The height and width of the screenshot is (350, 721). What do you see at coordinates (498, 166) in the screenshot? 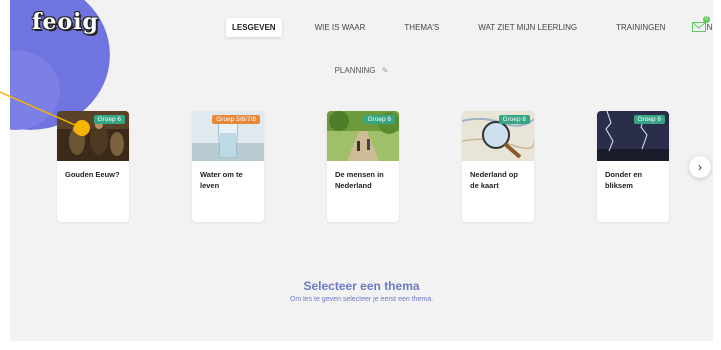
I see `theme-card-nederland-op-de-kaart: Groep 6 Nederland op de kaart` at bounding box center [498, 166].